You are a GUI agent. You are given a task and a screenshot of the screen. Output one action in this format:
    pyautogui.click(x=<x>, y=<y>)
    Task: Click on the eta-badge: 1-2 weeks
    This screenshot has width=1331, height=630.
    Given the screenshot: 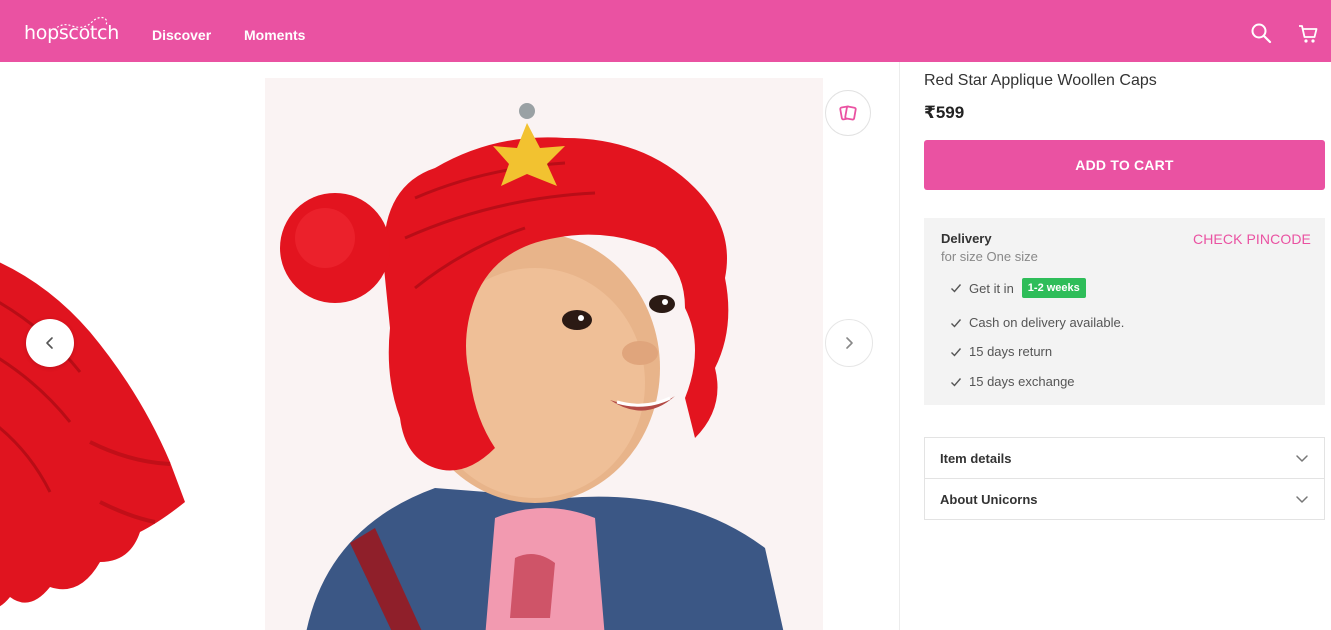 What is the action you would take?
    pyautogui.click(x=1053, y=288)
    